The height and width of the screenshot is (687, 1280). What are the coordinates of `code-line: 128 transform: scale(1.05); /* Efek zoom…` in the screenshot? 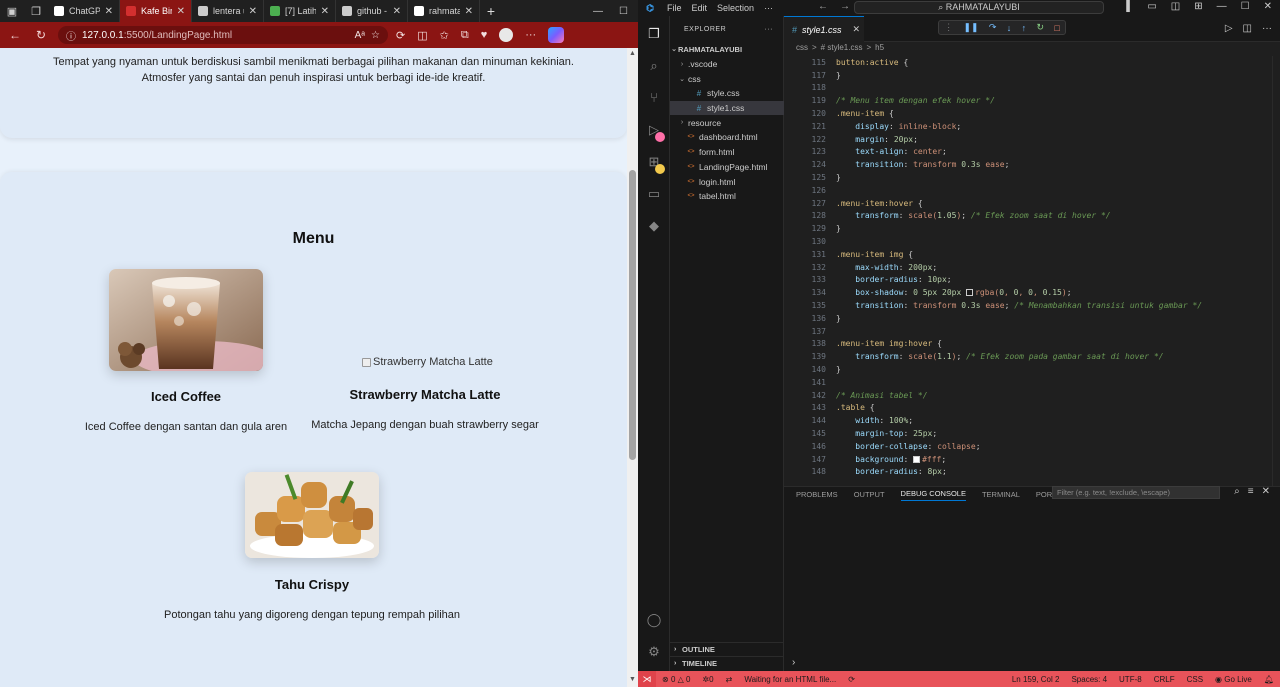 It's located at (1029, 216).